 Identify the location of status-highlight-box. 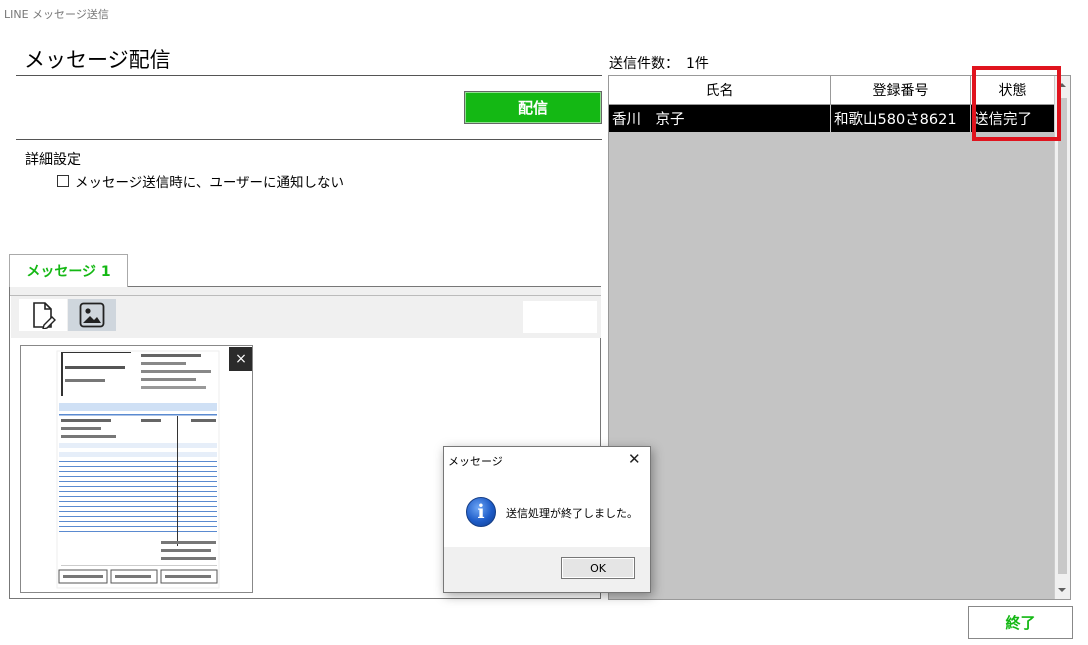
(1016, 103).